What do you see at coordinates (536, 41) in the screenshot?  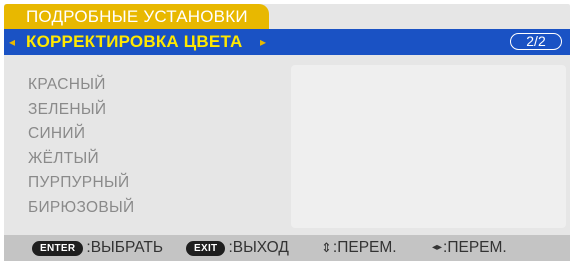 I see `page-indicator: 2/2` at bounding box center [536, 41].